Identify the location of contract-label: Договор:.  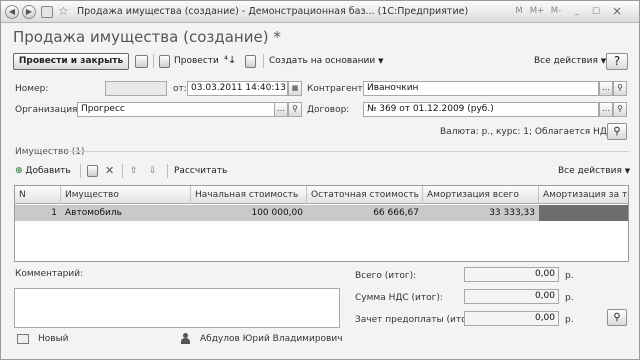
(328, 110).